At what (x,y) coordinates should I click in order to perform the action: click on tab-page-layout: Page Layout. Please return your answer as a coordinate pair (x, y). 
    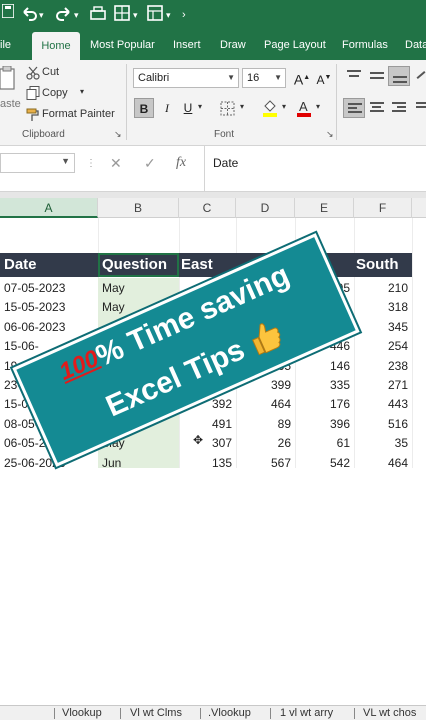
    Looking at the image, I should click on (295, 45).